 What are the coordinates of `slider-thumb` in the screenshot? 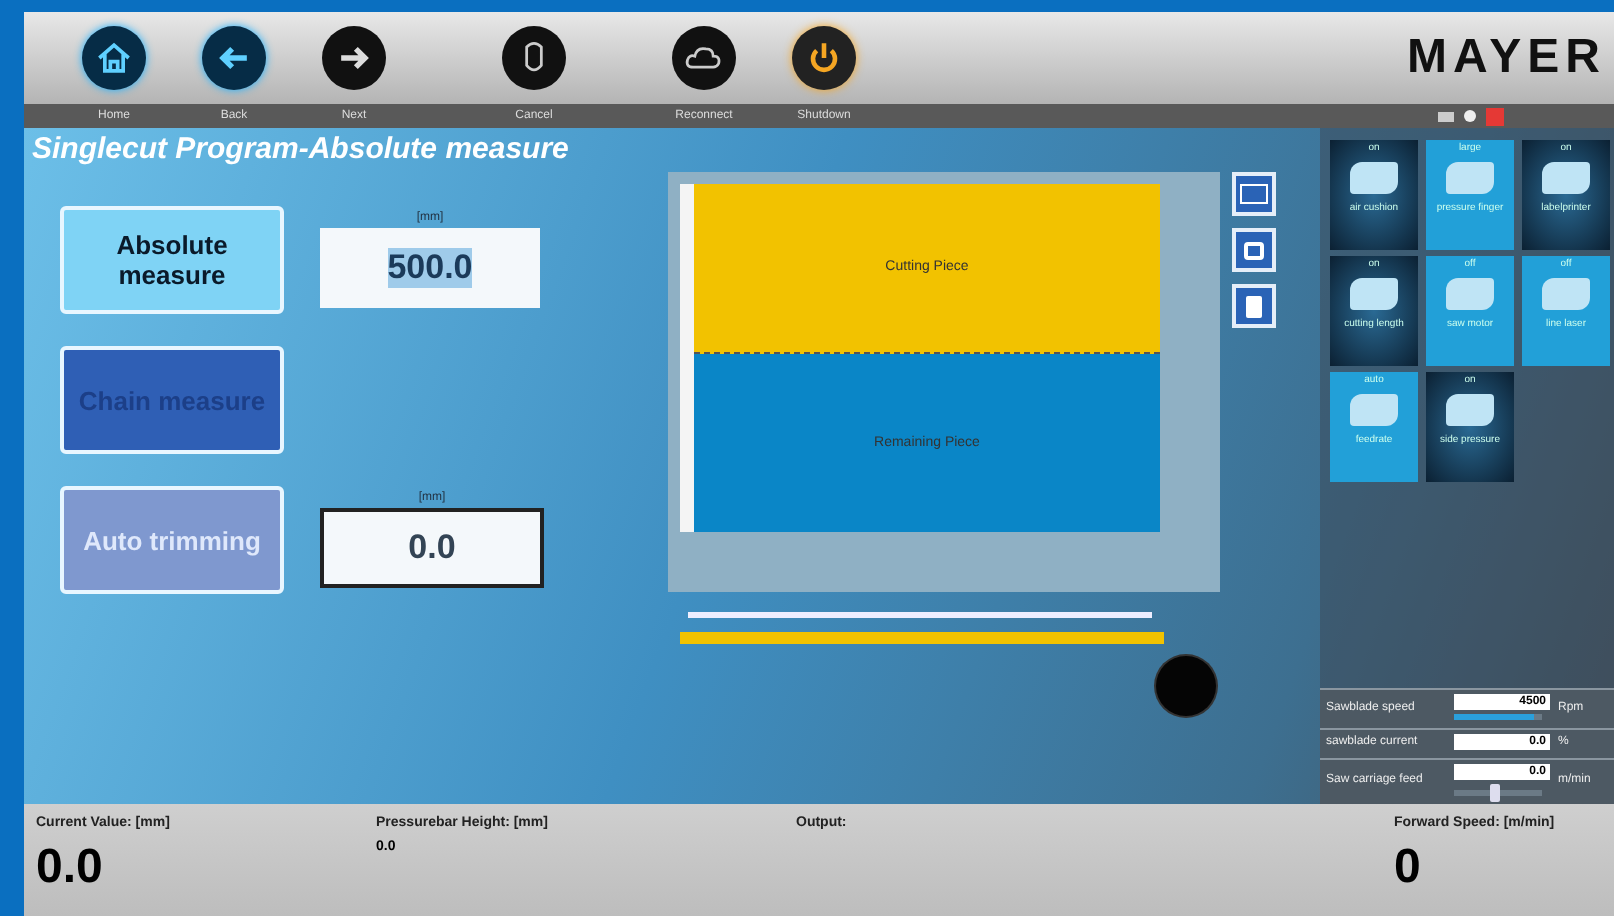 It's located at (1494, 793).